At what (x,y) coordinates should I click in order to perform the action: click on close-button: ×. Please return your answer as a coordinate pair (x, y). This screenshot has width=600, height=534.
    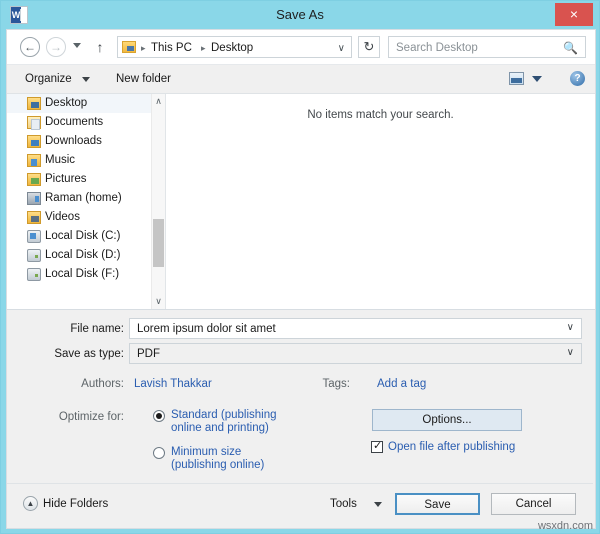
    Looking at the image, I should click on (574, 14).